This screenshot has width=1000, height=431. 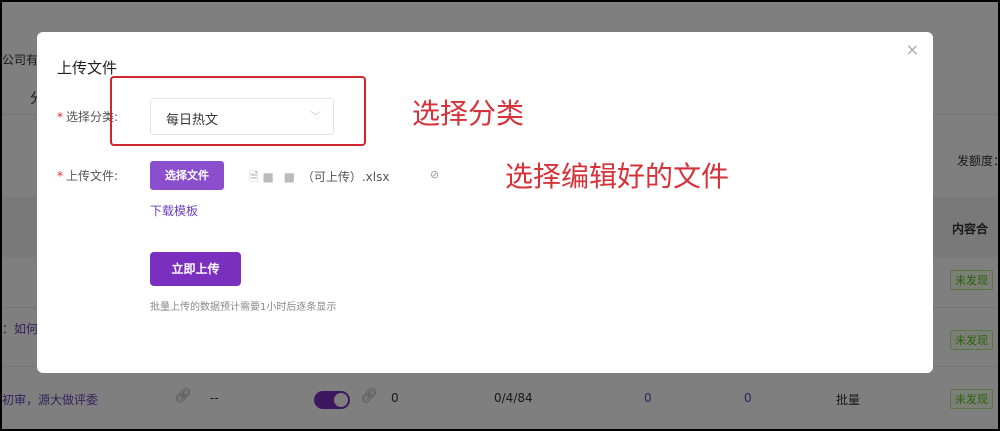 I want to click on annotation-select-category: 选择分类, so click(x=468, y=113).